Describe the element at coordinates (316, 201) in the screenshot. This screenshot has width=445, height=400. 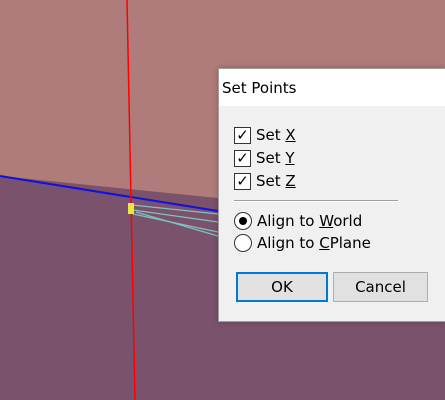
I see `separator` at that location.